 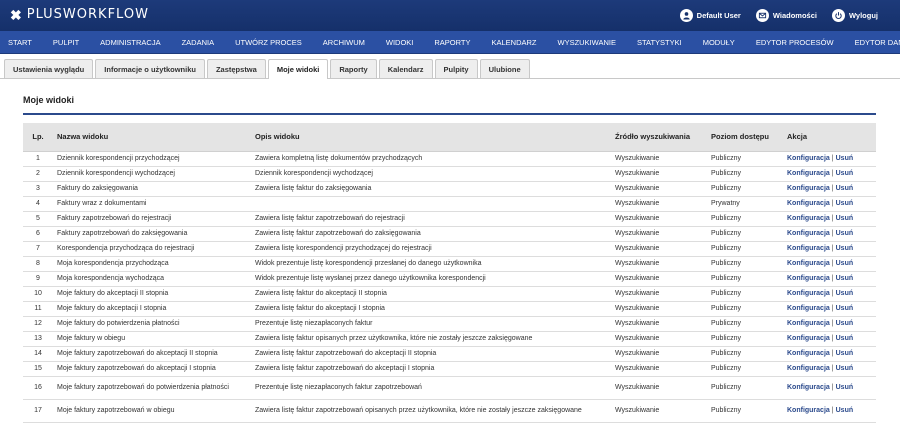 What do you see at coordinates (38, 411) in the screenshot?
I see `row-number: 17` at bounding box center [38, 411].